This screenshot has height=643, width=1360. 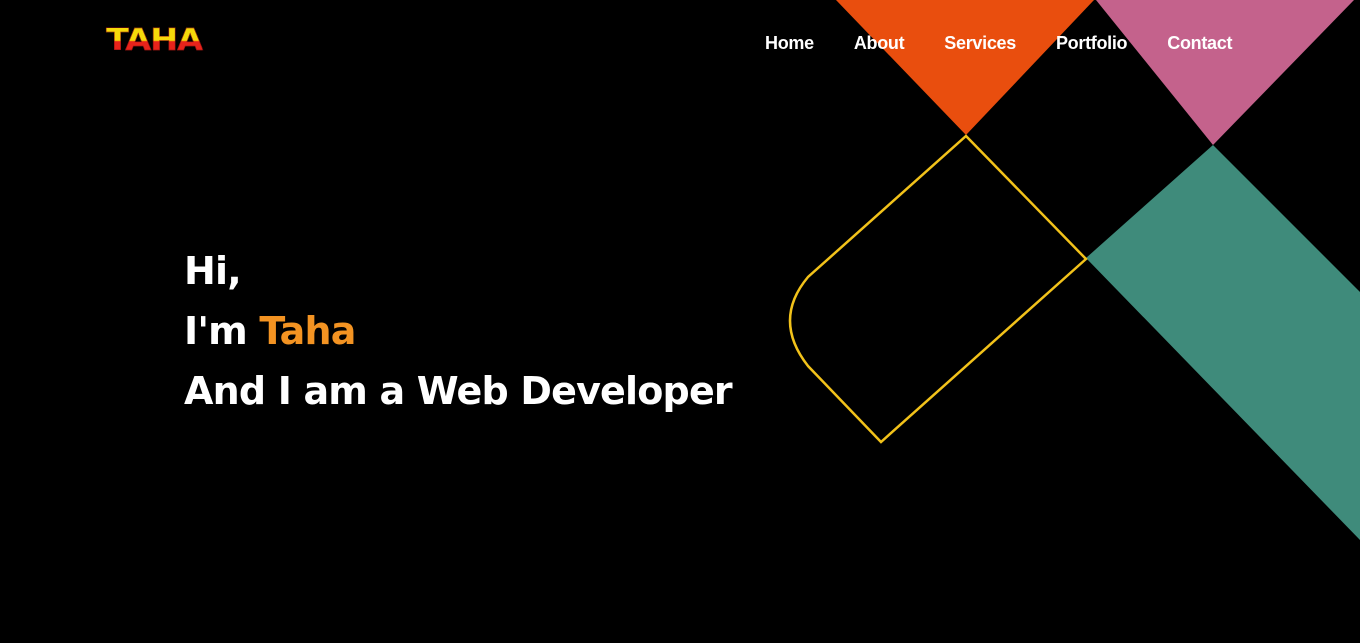 I want to click on nav-link-services: Services, so click(x=980, y=43).